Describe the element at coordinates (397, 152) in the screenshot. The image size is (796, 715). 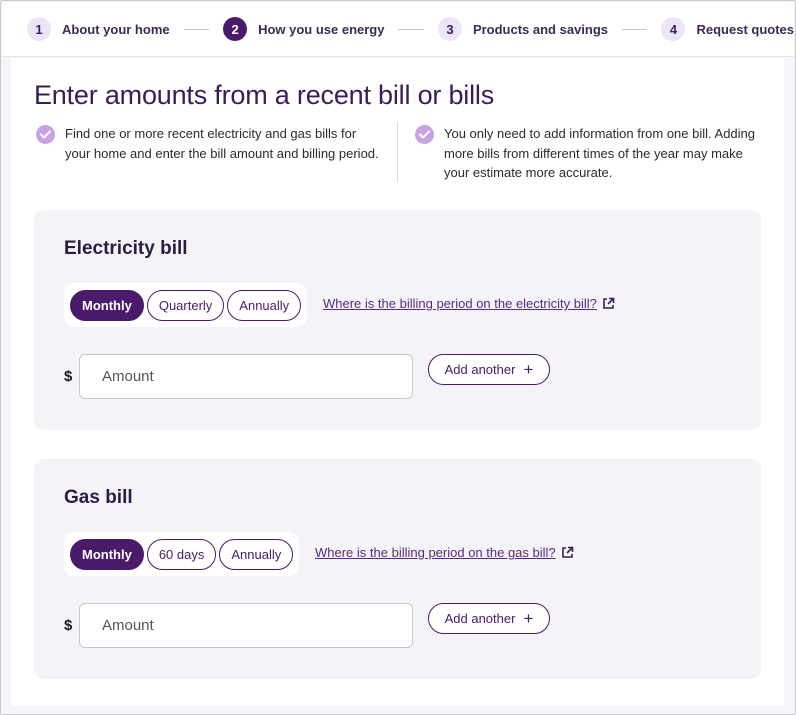
I see `info-divider` at that location.